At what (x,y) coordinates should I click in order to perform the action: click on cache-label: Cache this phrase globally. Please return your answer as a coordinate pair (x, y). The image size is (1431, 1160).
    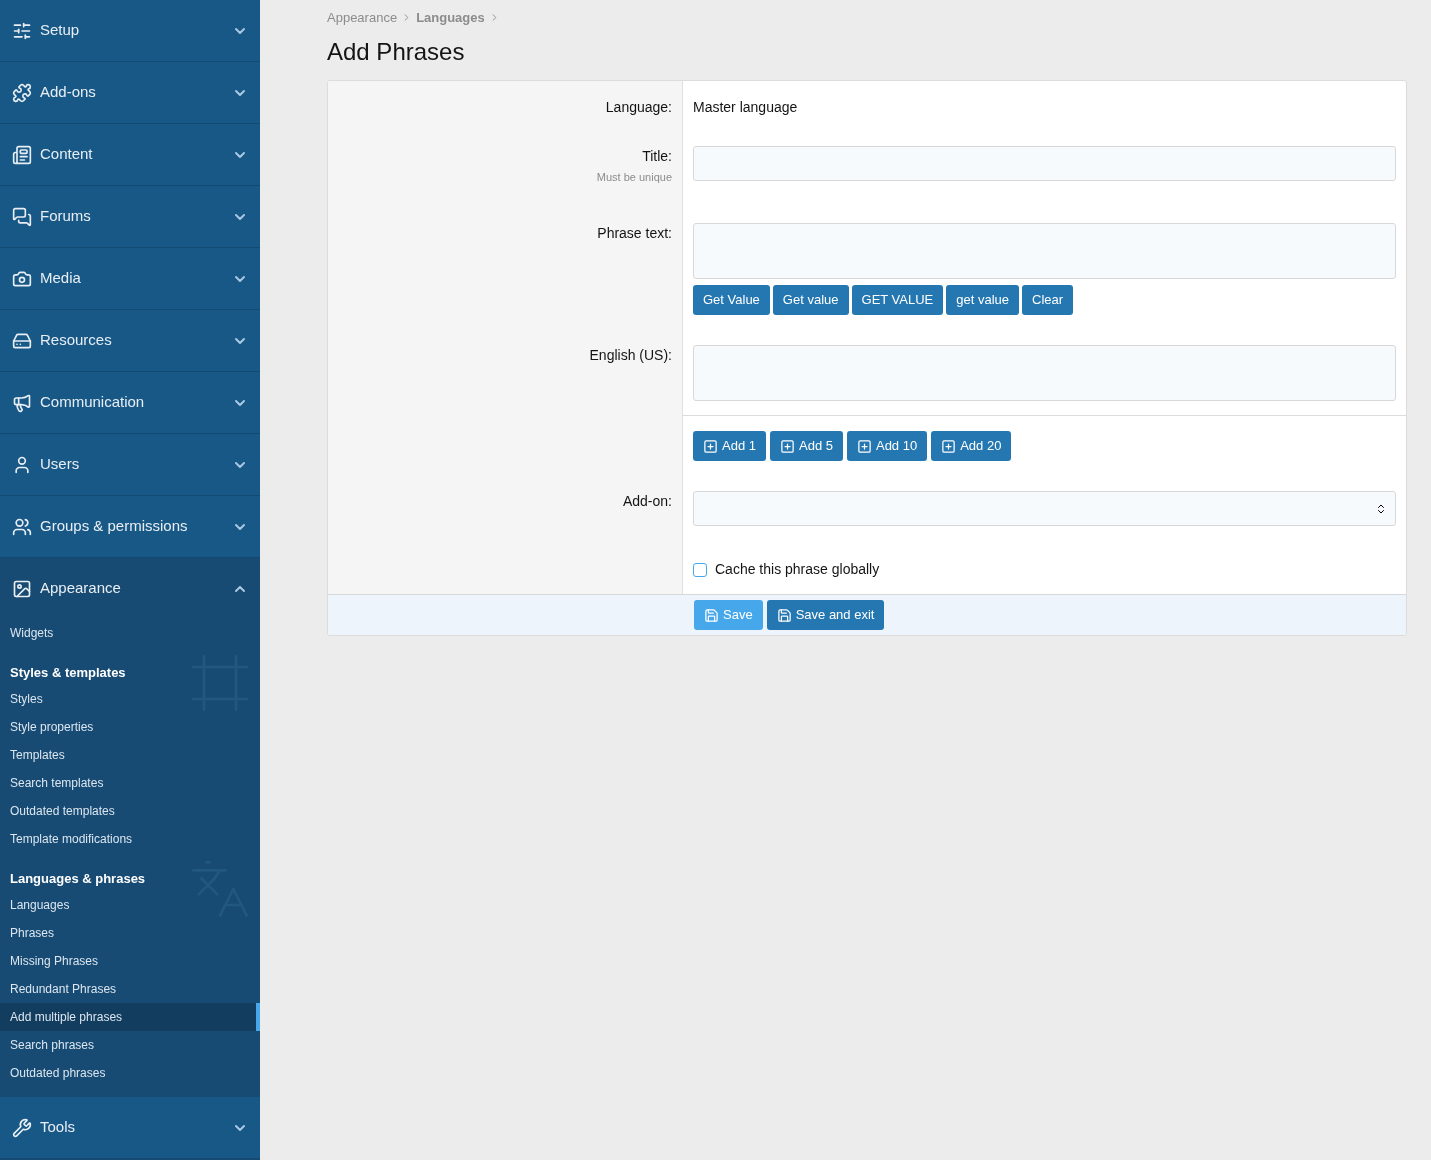
    Looking at the image, I should click on (797, 569).